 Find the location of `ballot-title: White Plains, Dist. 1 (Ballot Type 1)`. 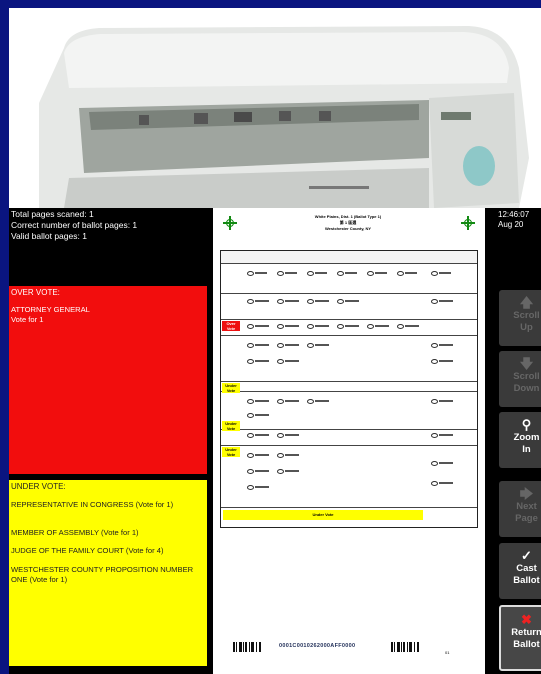

ballot-title: White Plains, Dist. 1 (Ballot Type 1) is located at coordinates (348, 216).